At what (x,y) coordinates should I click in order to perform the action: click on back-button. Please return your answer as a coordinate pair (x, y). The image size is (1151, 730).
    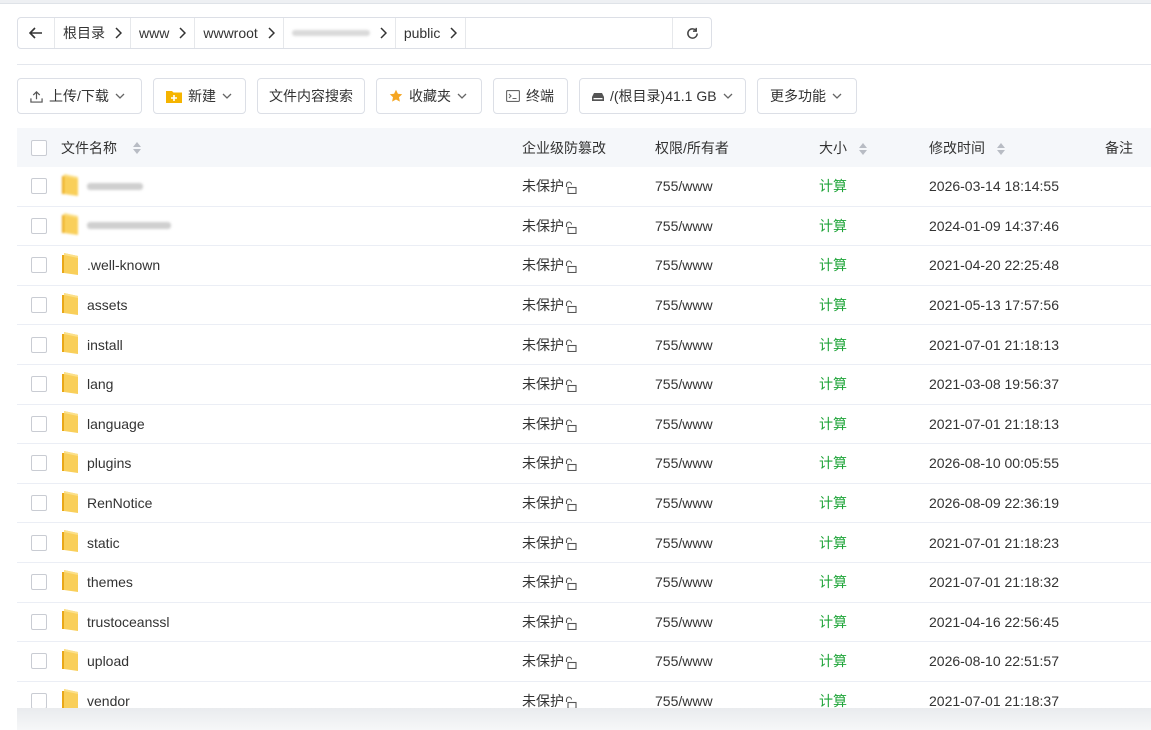
    Looking at the image, I should click on (36, 33).